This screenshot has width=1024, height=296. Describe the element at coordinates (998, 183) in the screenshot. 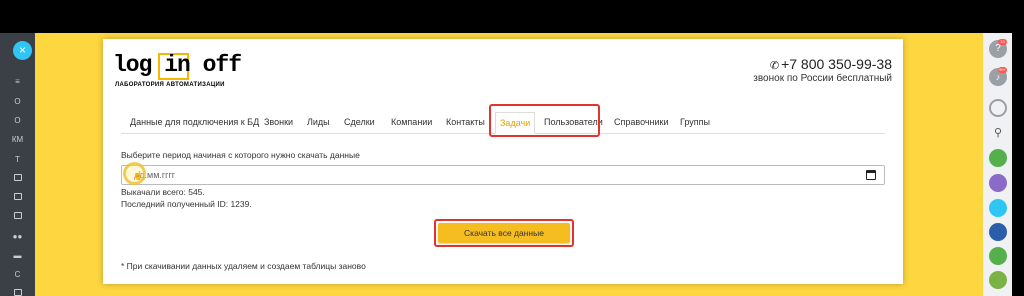

I see `lock-icon` at that location.